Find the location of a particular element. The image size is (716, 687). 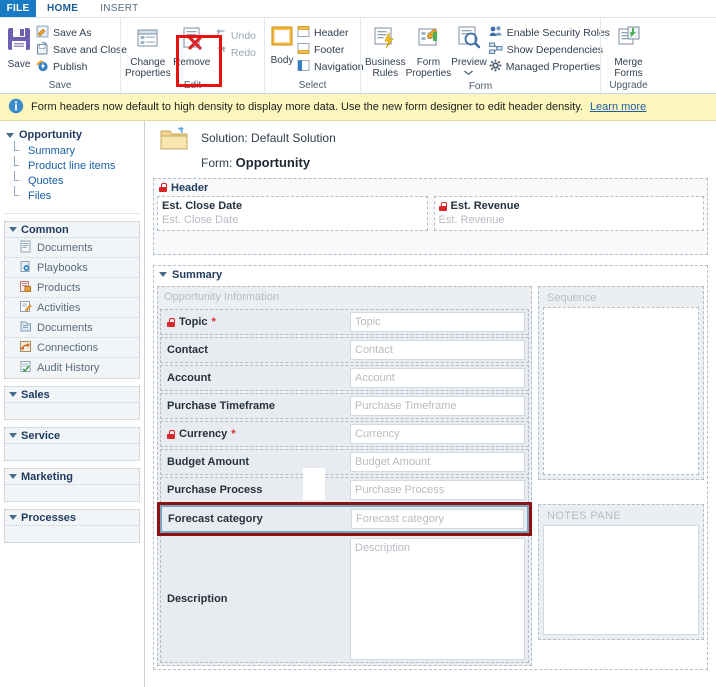

form-row-purchase-timeframe: Purchase Timeframe Purchase Timeframe is located at coordinates (344, 406).